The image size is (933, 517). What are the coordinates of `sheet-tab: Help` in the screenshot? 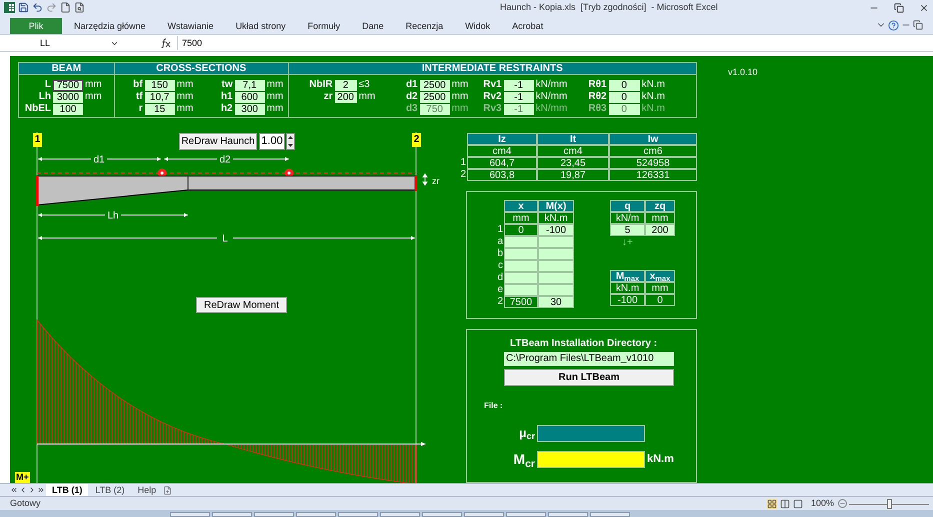 It's located at (147, 490).